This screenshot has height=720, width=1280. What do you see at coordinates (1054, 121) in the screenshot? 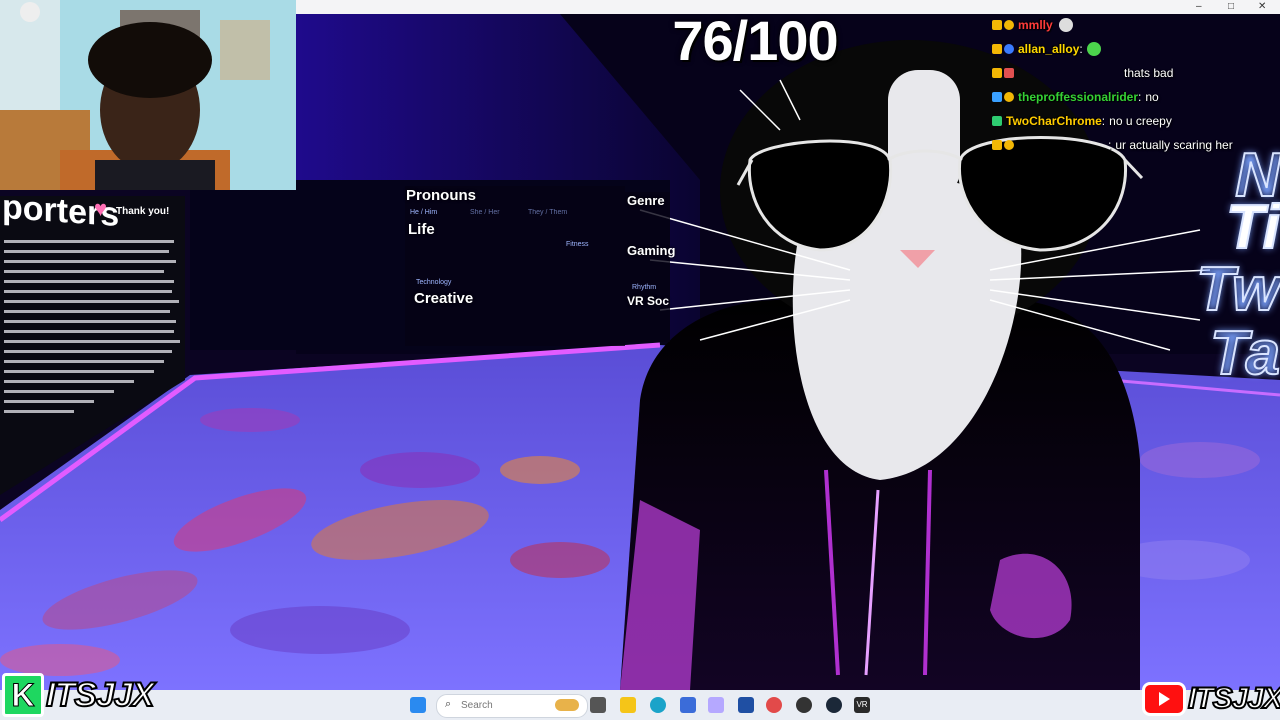
I see `chat-username: TwoCharChrome` at bounding box center [1054, 121].